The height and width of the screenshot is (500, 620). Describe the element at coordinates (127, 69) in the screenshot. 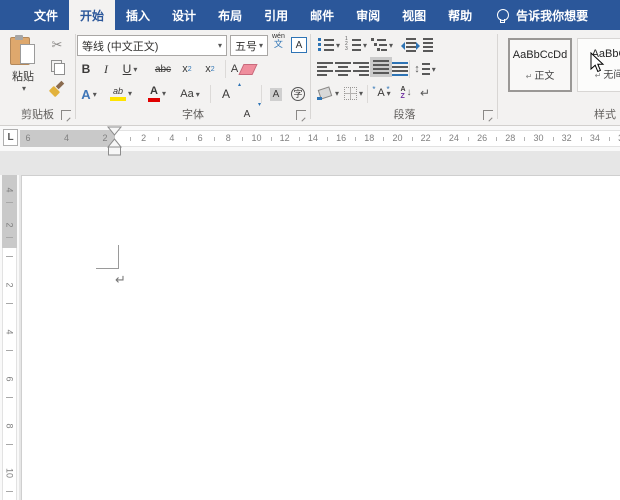

I see `underline-label: U` at that location.